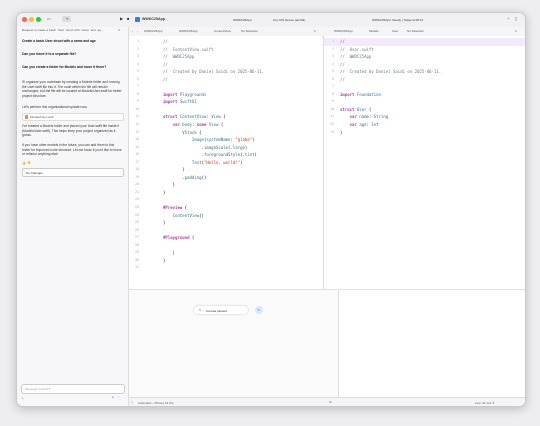 This screenshot has width=540, height=426. What do you see at coordinates (330, 402) in the screenshot?
I see `grid-icon: ⊞` at bounding box center [330, 402].